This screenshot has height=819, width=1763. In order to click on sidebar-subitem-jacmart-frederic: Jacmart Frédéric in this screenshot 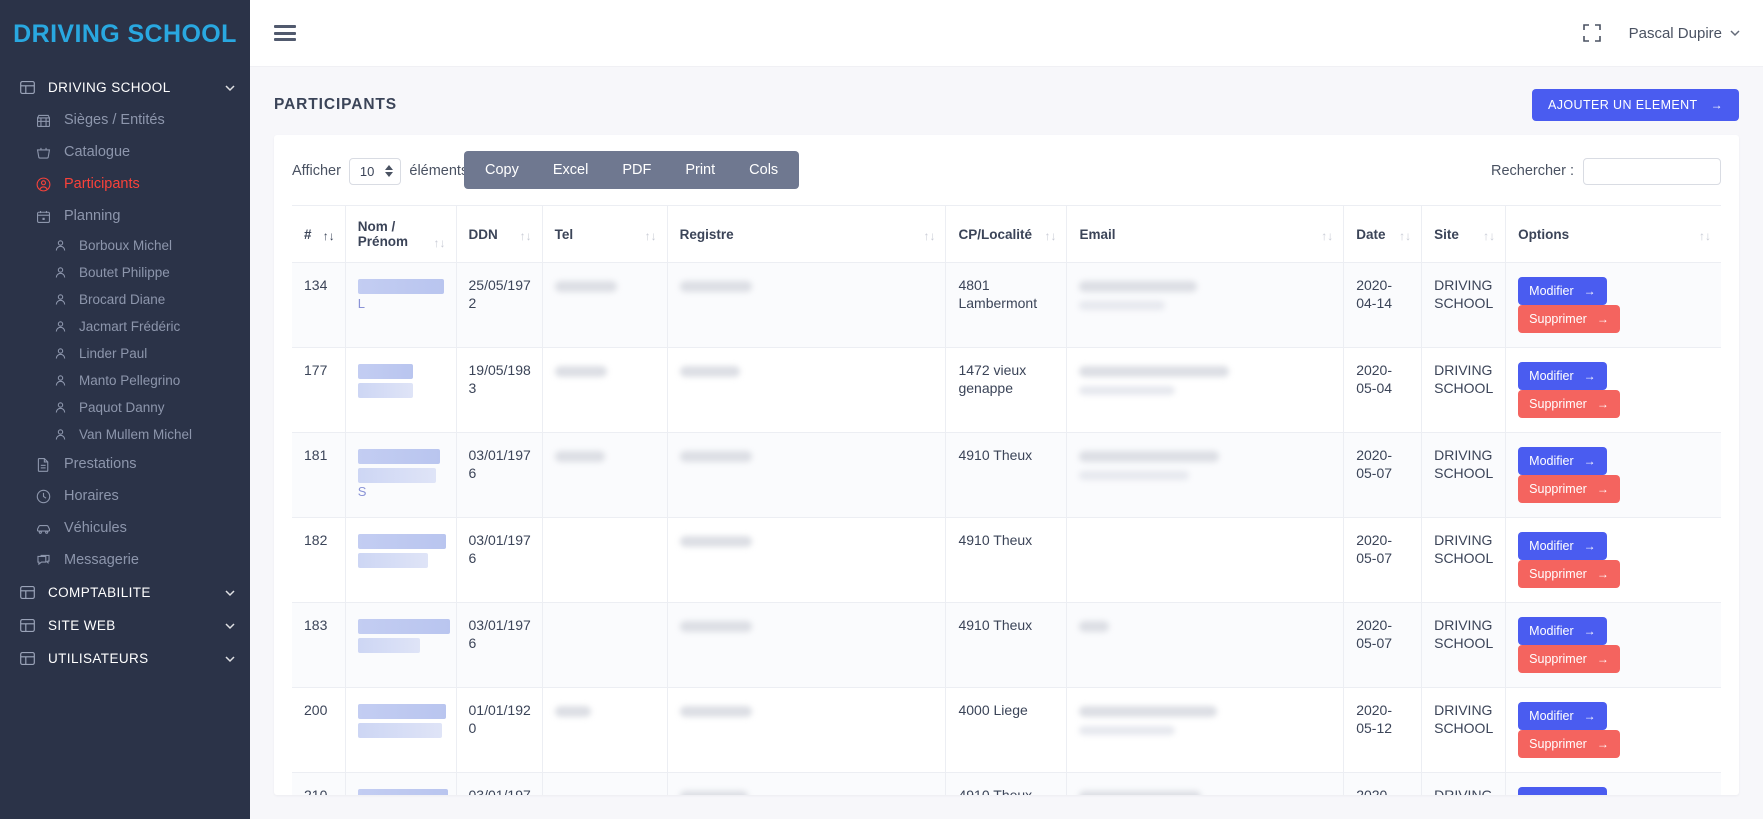, I will do `click(125, 326)`.